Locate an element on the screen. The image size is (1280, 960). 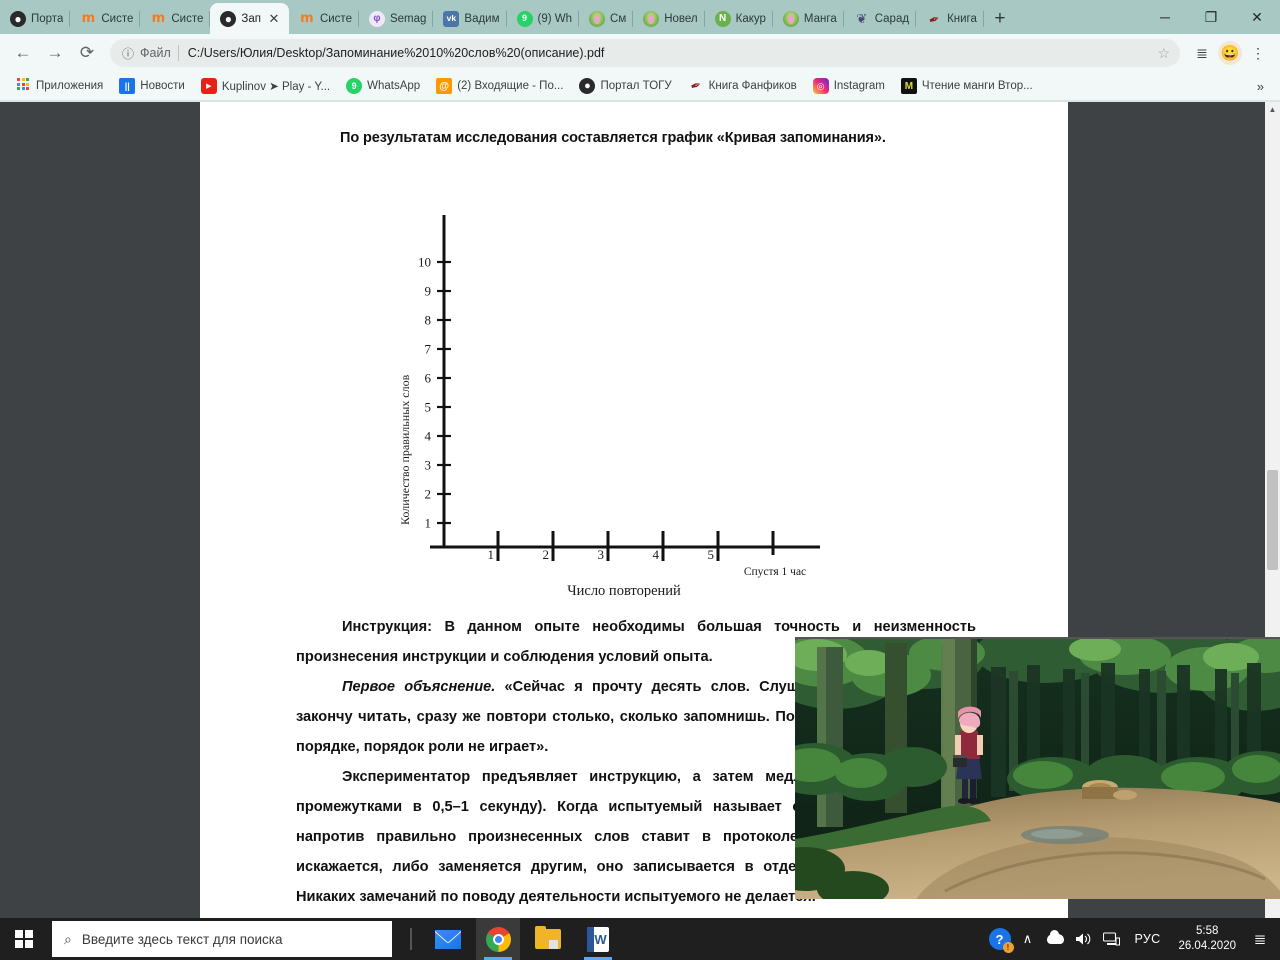
browser-tab: Новел is located at coordinates (669, 18).